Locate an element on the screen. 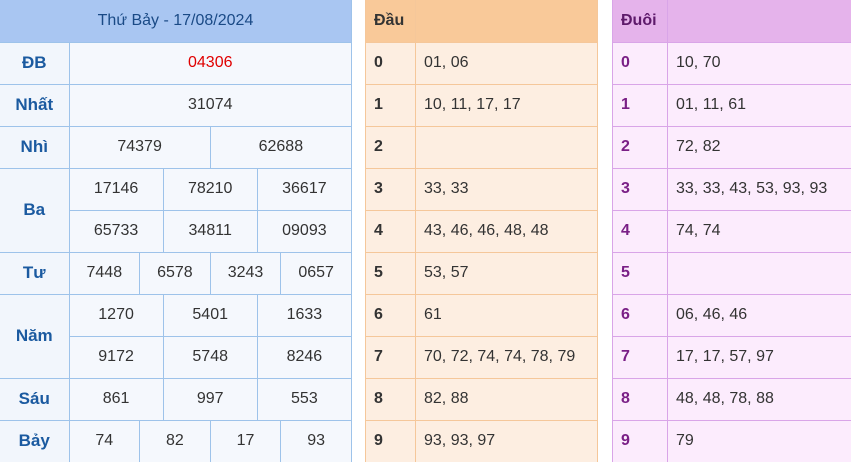 This screenshot has height=462, width=851. prize-number-ba: 78210 is located at coordinates (210, 189).